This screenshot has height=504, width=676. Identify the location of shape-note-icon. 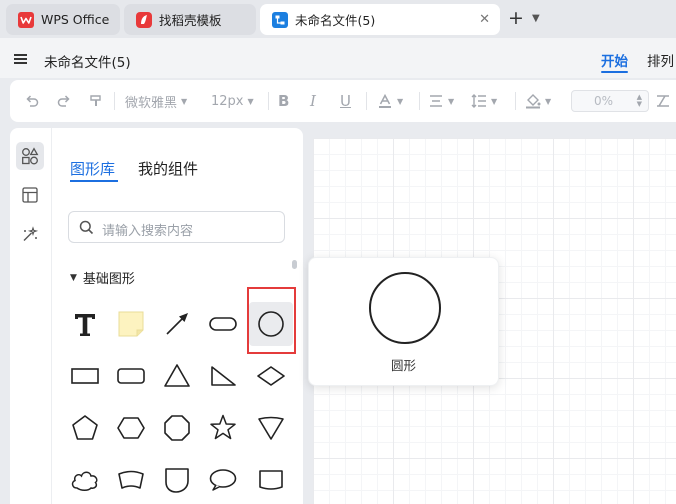
(131, 324).